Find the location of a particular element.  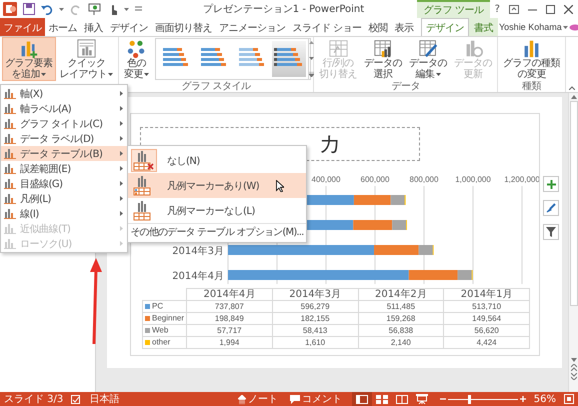

axis-tick-label: 1,000,000 is located at coordinates (473, 179).